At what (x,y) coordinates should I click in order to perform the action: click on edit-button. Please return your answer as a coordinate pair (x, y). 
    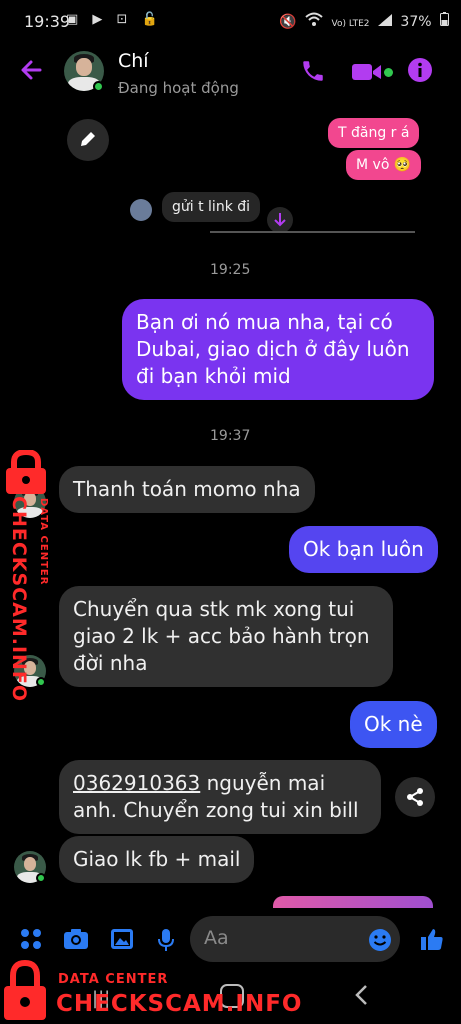
    Looking at the image, I should click on (88, 140).